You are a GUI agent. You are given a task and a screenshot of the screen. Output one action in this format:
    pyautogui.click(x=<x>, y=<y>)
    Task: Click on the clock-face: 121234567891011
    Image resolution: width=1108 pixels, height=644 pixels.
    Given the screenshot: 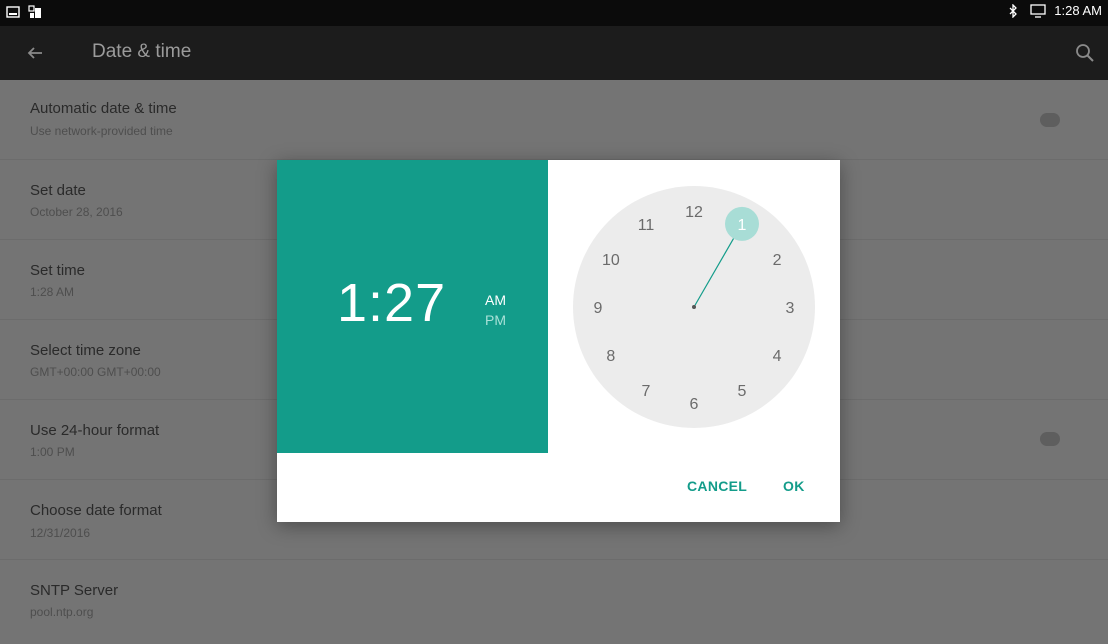 What is the action you would take?
    pyautogui.click(x=694, y=307)
    